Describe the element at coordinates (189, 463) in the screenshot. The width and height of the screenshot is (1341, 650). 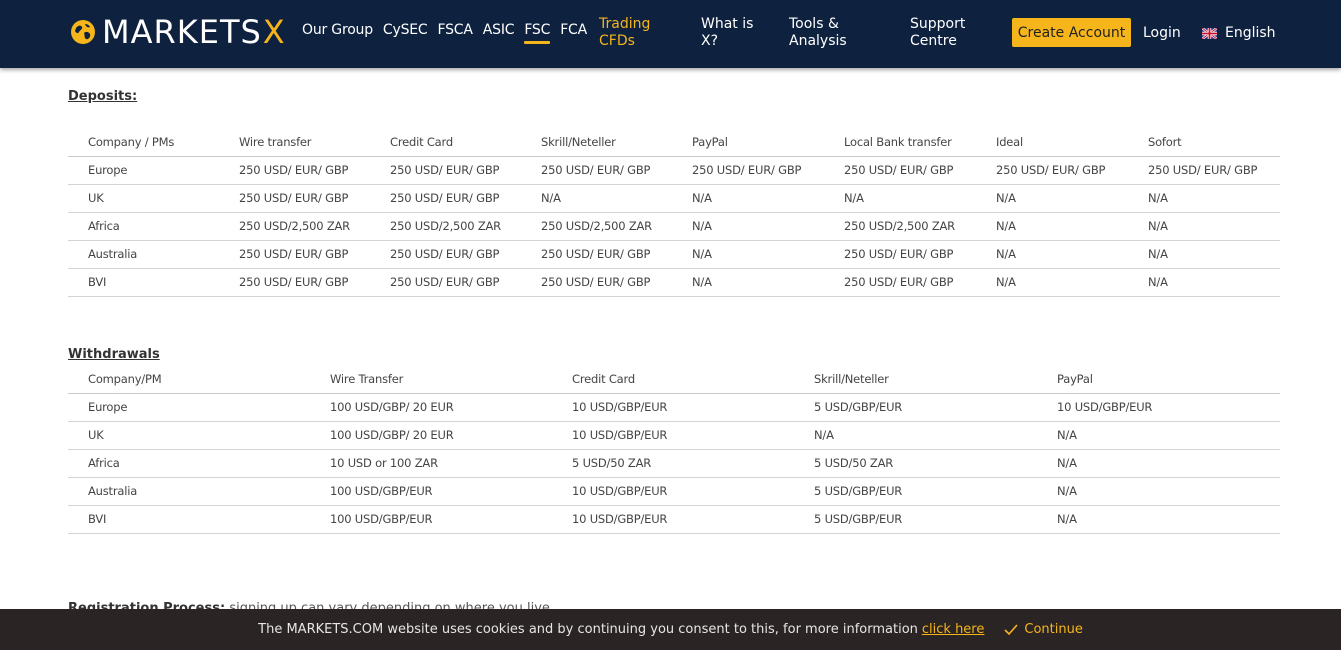
I see `table-cell: Africa` at that location.